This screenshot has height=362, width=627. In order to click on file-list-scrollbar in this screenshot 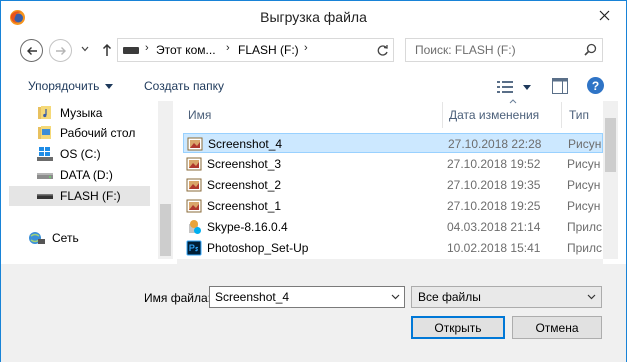, I will do `click(610, 180)`.